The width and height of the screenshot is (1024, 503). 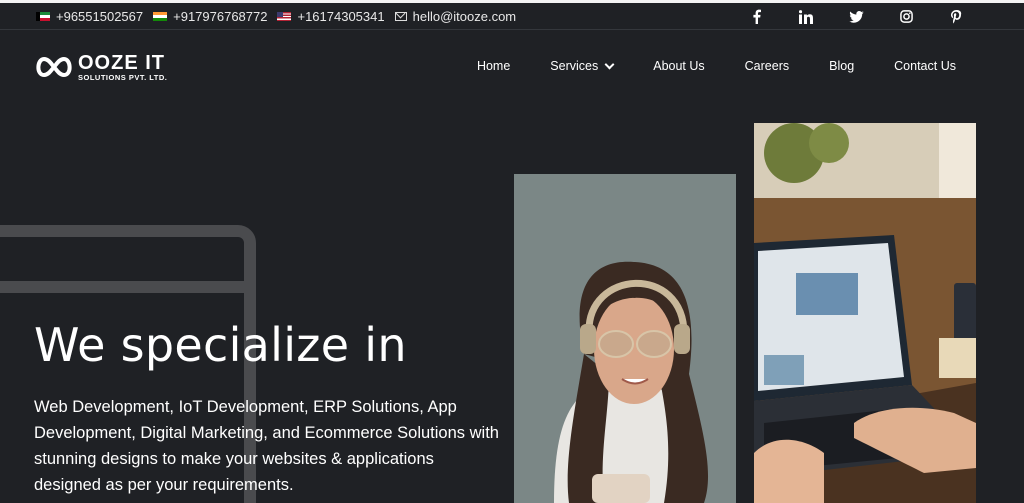 What do you see at coordinates (99, 16) in the screenshot?
I see `phone-kuwait: +96551502567` at bounding box center [99, 16].